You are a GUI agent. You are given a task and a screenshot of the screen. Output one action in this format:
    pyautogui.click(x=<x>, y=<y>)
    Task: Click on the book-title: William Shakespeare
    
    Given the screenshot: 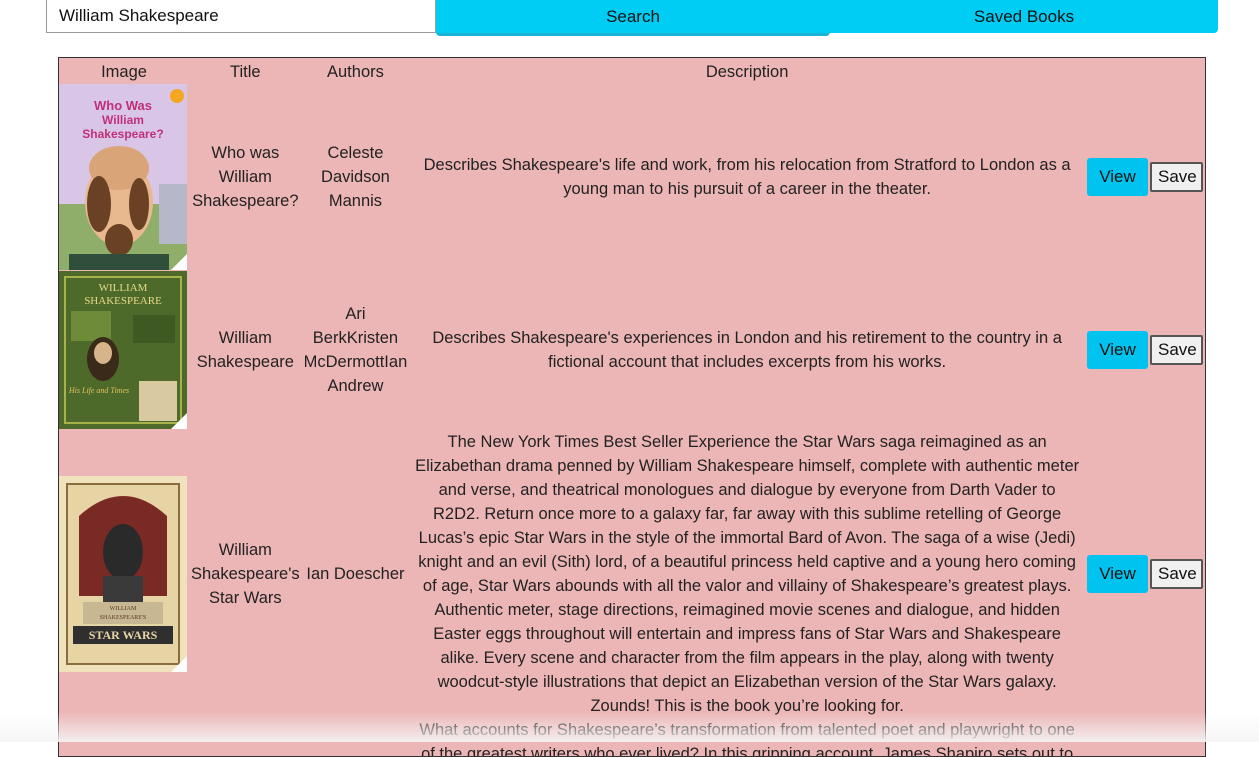 What is the action you would take?
    pyautogui.click(x=245, y=350)
    